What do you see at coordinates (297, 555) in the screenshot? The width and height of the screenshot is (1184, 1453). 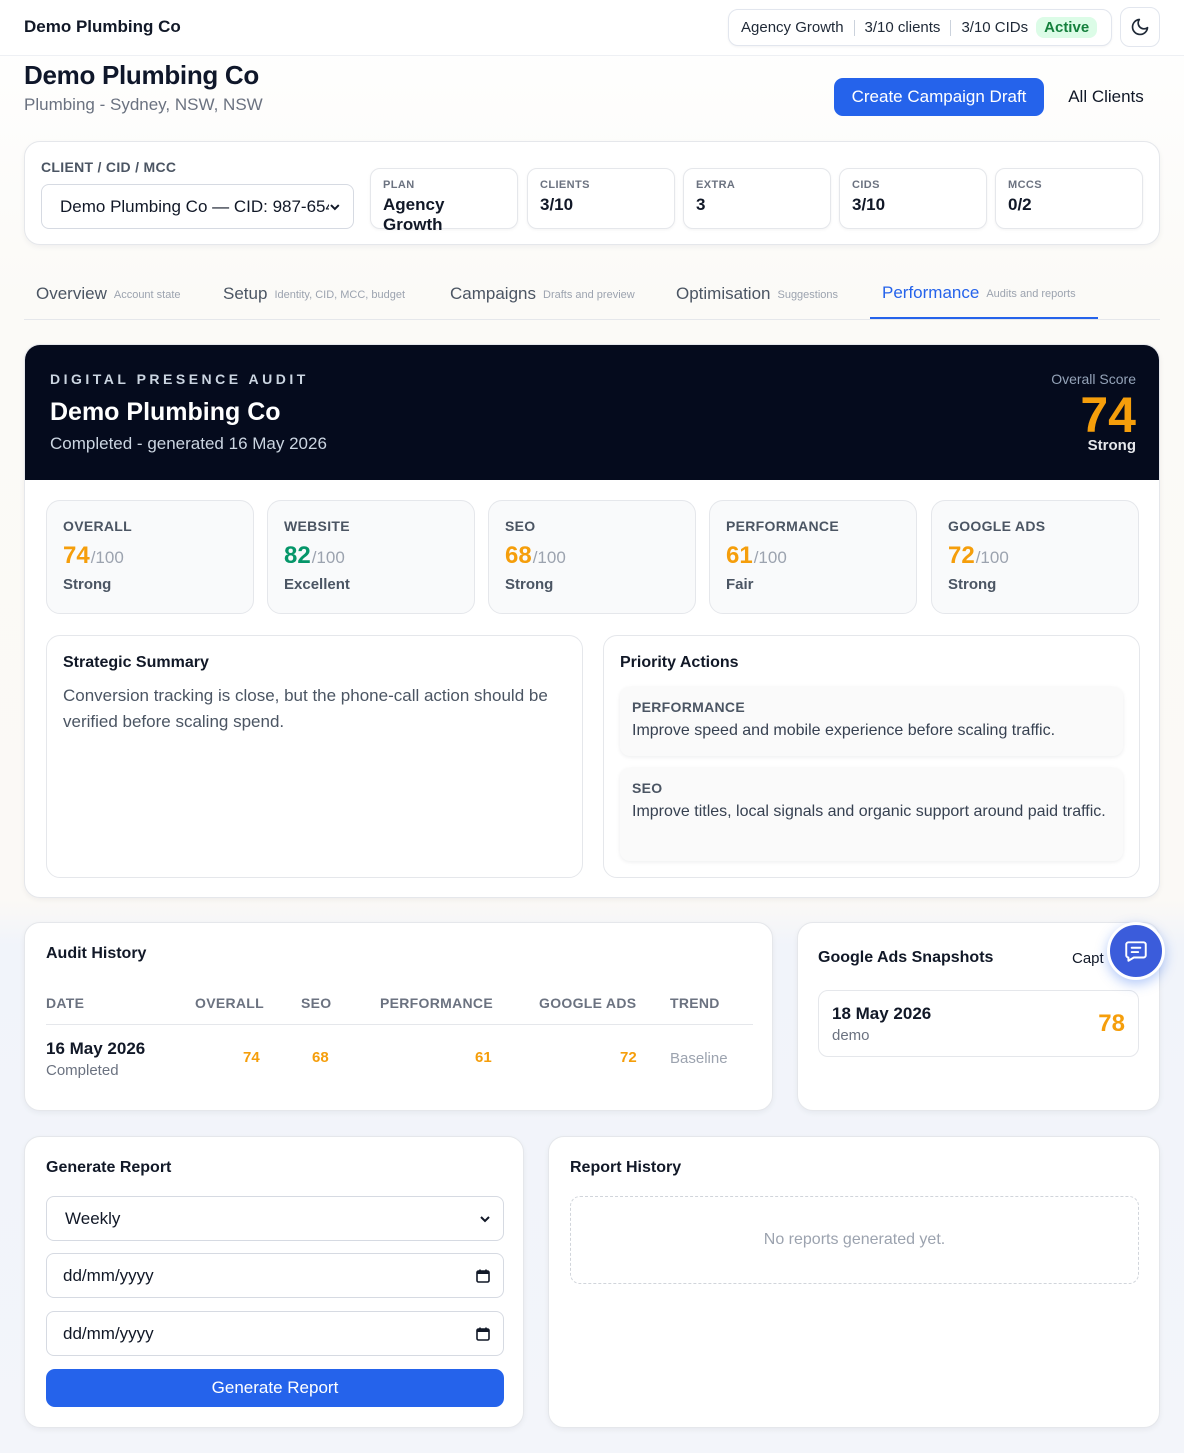 I see `score-value: 82` at bounding box center [297, 555].